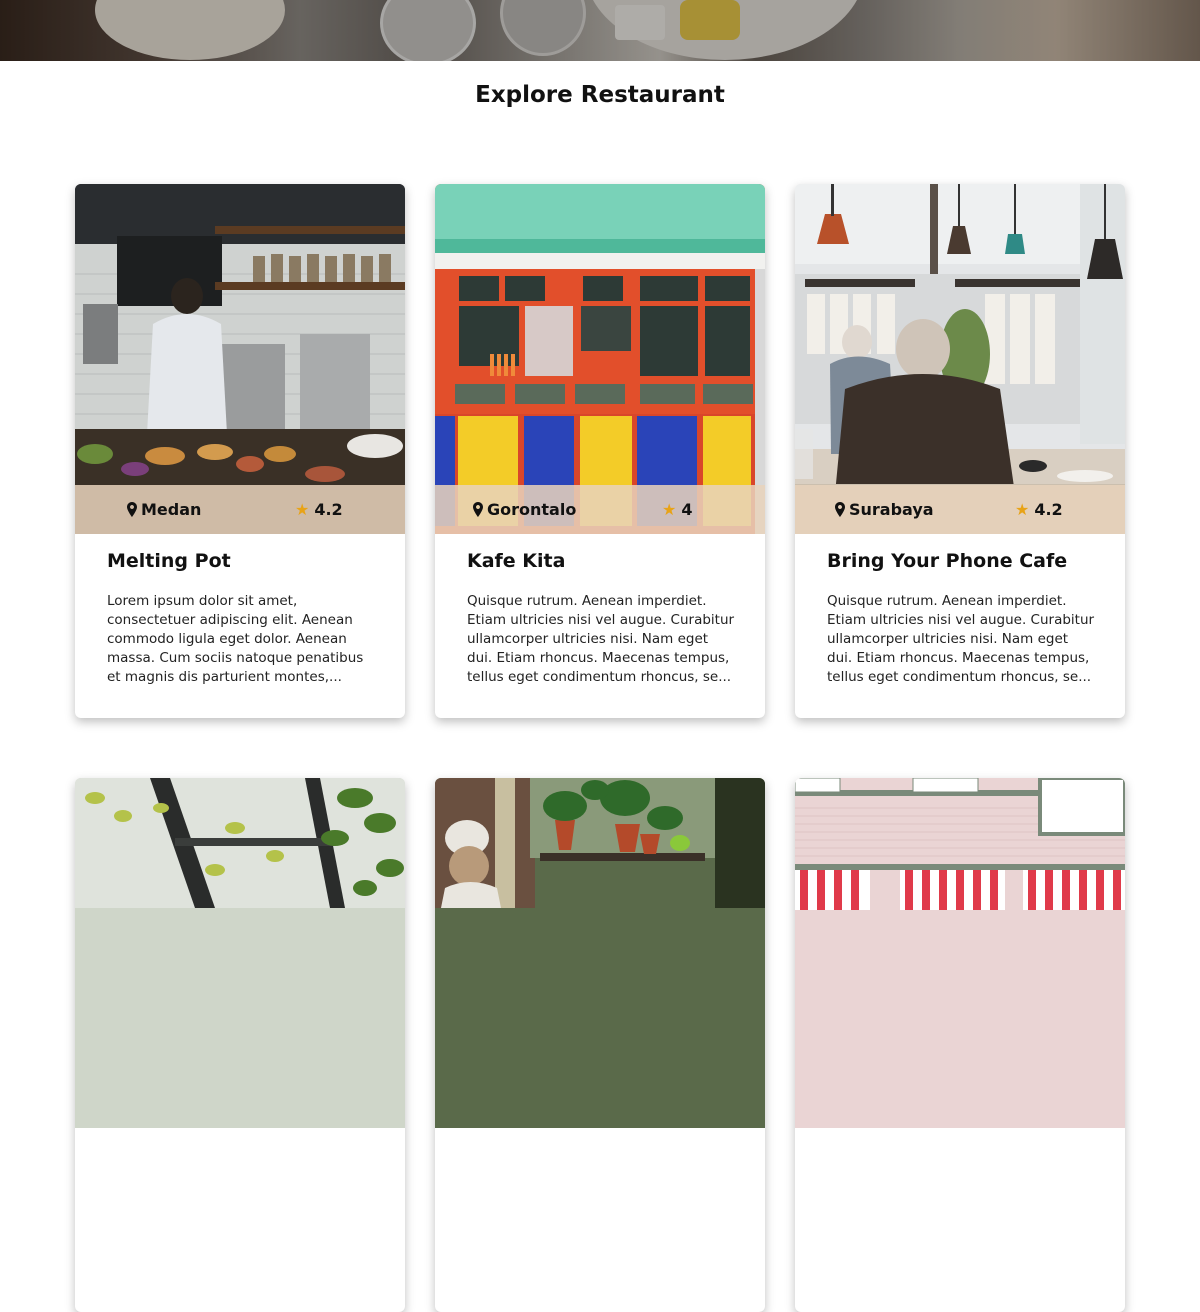  I want to click on restaurant-city: Gorontalo, so click(532, 509).